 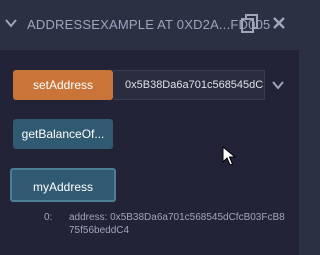 I want to click on contract-title: ADDRESSEXAMPLE AT 0XD2A...FD005, so click(x=148, y=24).